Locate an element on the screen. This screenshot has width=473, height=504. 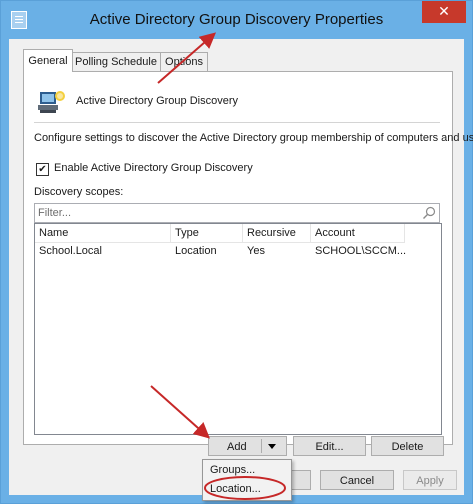
cell-name: School.Local is located at coordinates (70, 251).